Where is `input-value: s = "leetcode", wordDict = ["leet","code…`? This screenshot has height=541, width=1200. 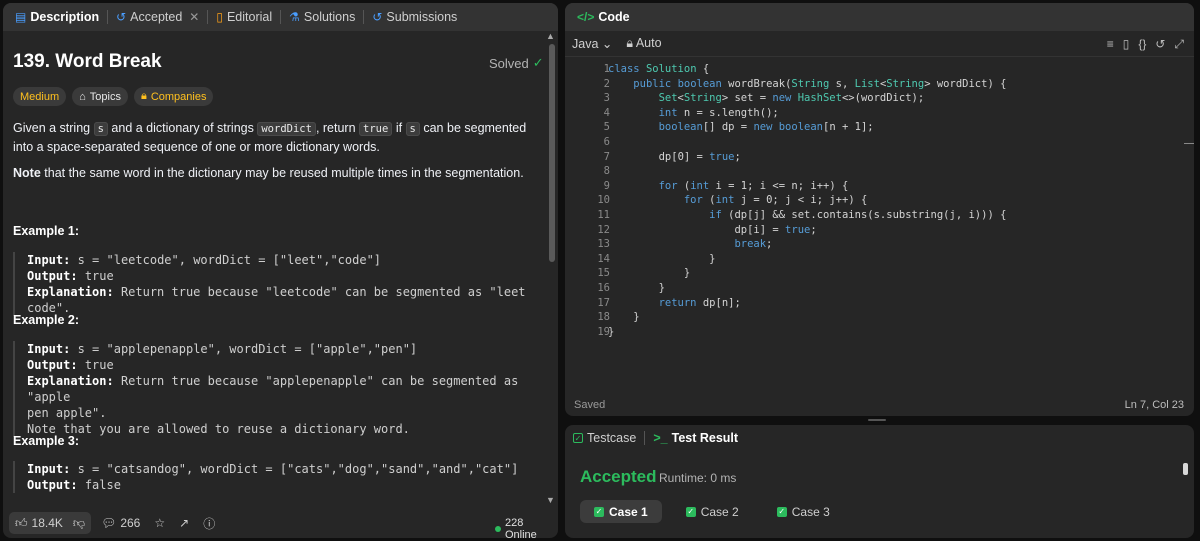 input-value: s = "leetcode", wordDict = ["leet","code… is located at coordinates (229, 260).